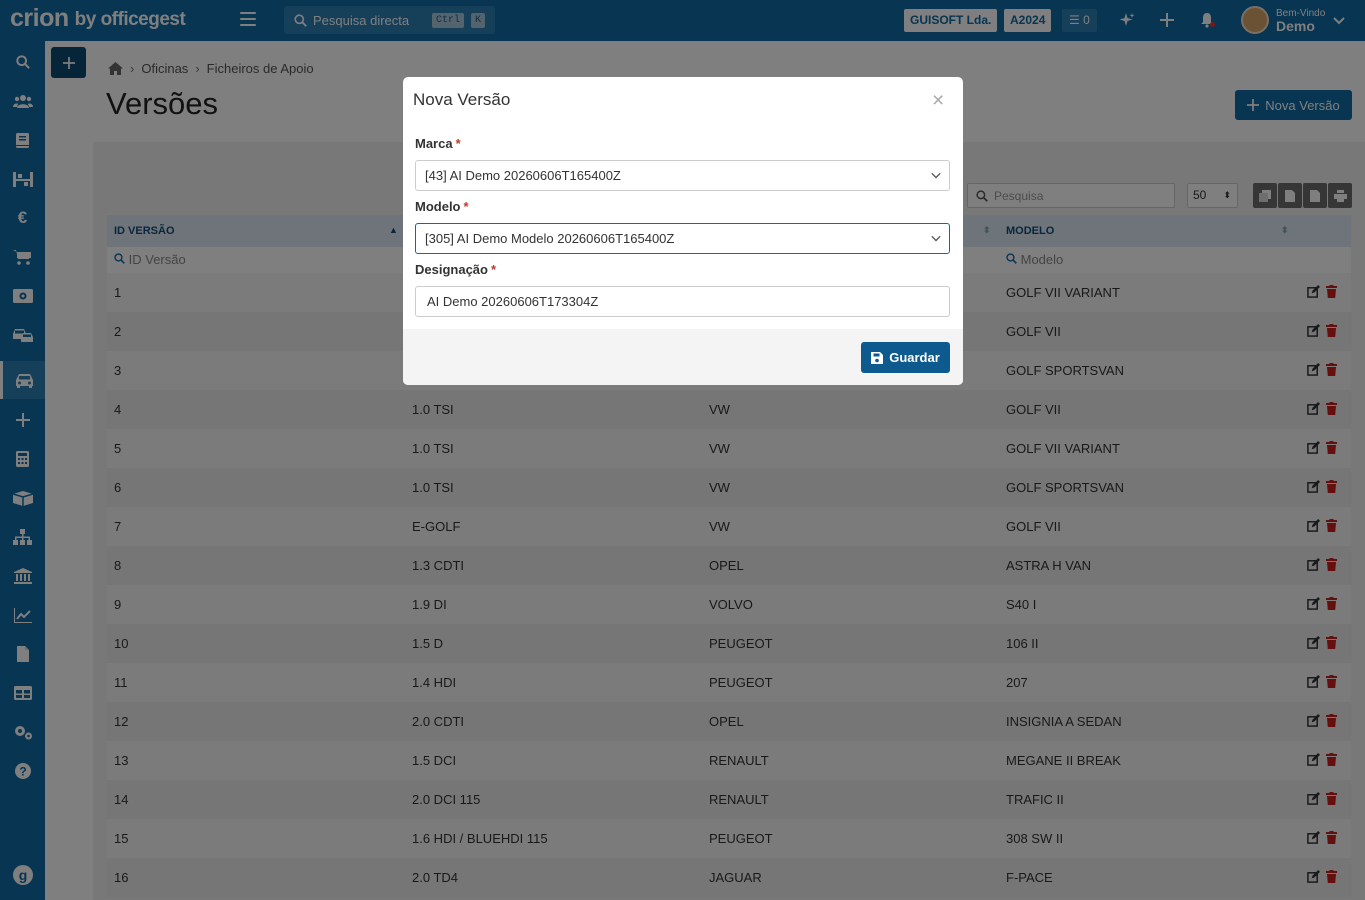  What do you see at coordinates (513, 301) in the screenshot?
I see `designacao-value: AI Demo 20260606T173304Z` at bounding box center [513, 301].